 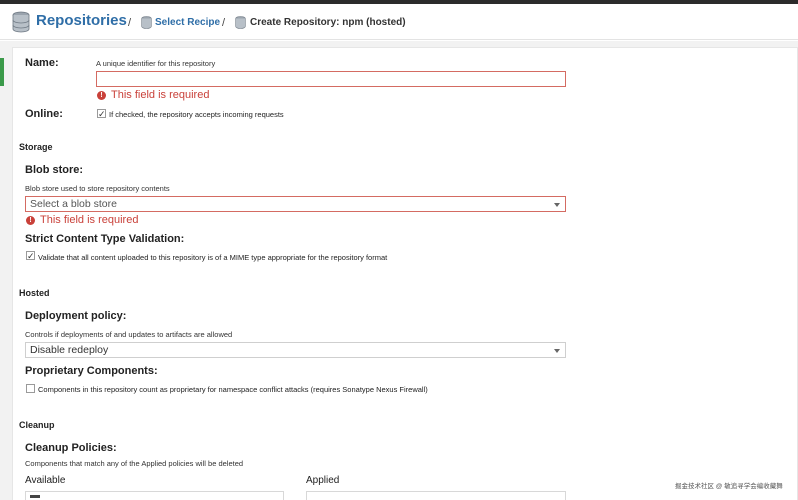 What do you see at coordinates (729, 486) in the screenshot?
I see `watermark: 掘金技术社区 @ 敏追寻学会编收藏舞` at bounding box center [729, 486].